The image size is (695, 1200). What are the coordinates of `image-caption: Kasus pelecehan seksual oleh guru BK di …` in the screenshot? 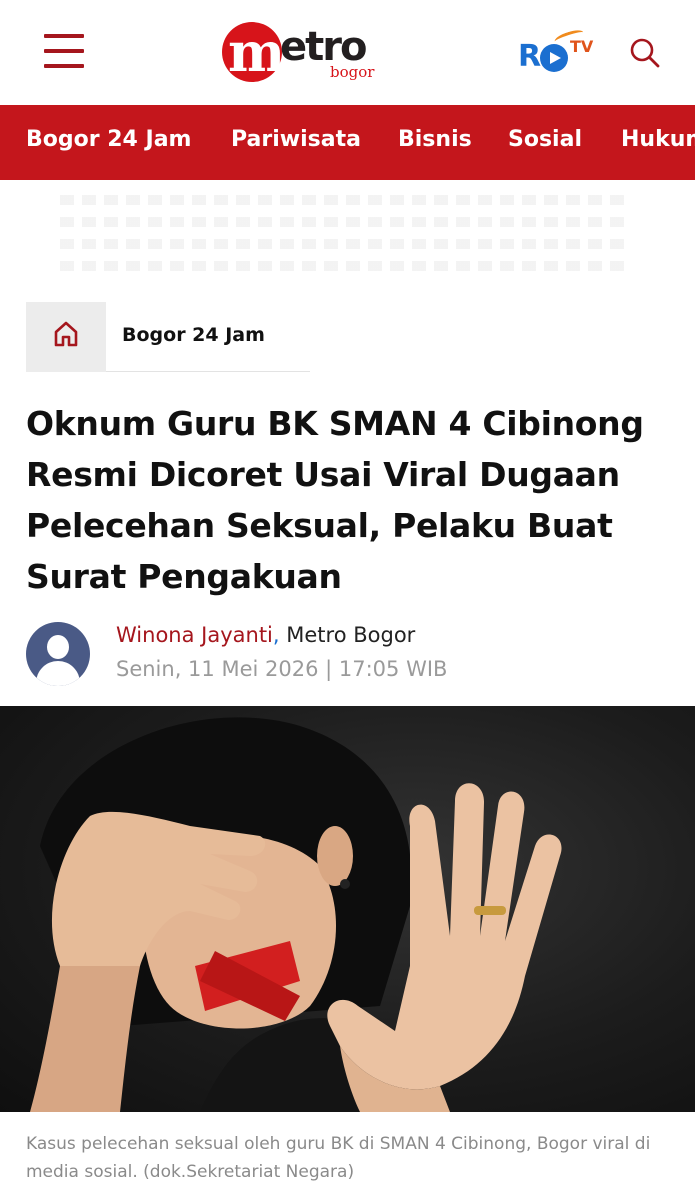 It's located at (338, 1158).